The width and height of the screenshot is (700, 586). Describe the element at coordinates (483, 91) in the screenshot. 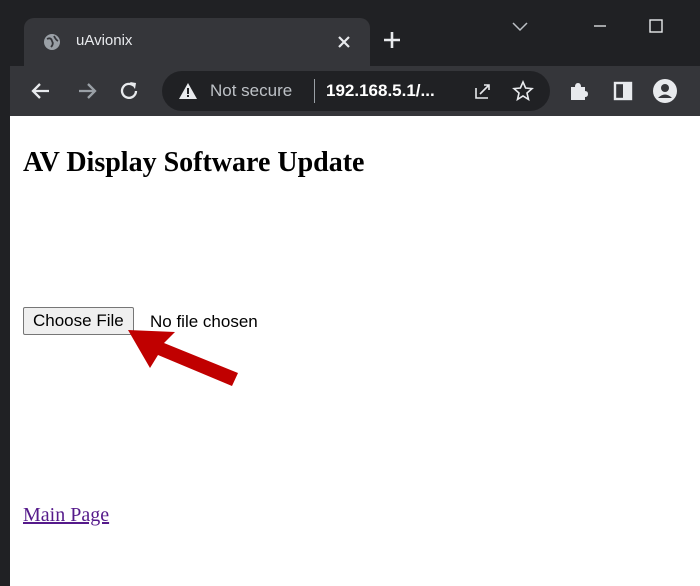

I see `share-icon` at that location.